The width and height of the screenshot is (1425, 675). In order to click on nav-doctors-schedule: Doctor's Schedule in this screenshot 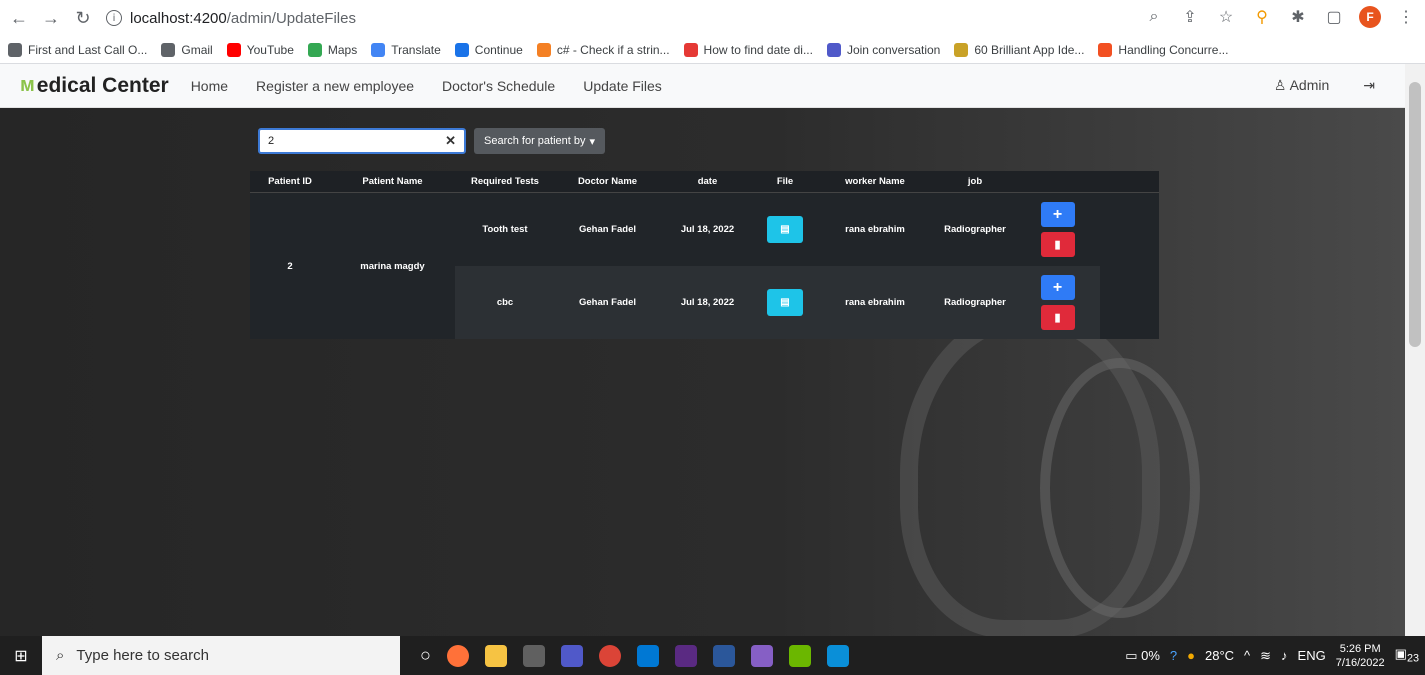, I will do `click(498, 86)`.